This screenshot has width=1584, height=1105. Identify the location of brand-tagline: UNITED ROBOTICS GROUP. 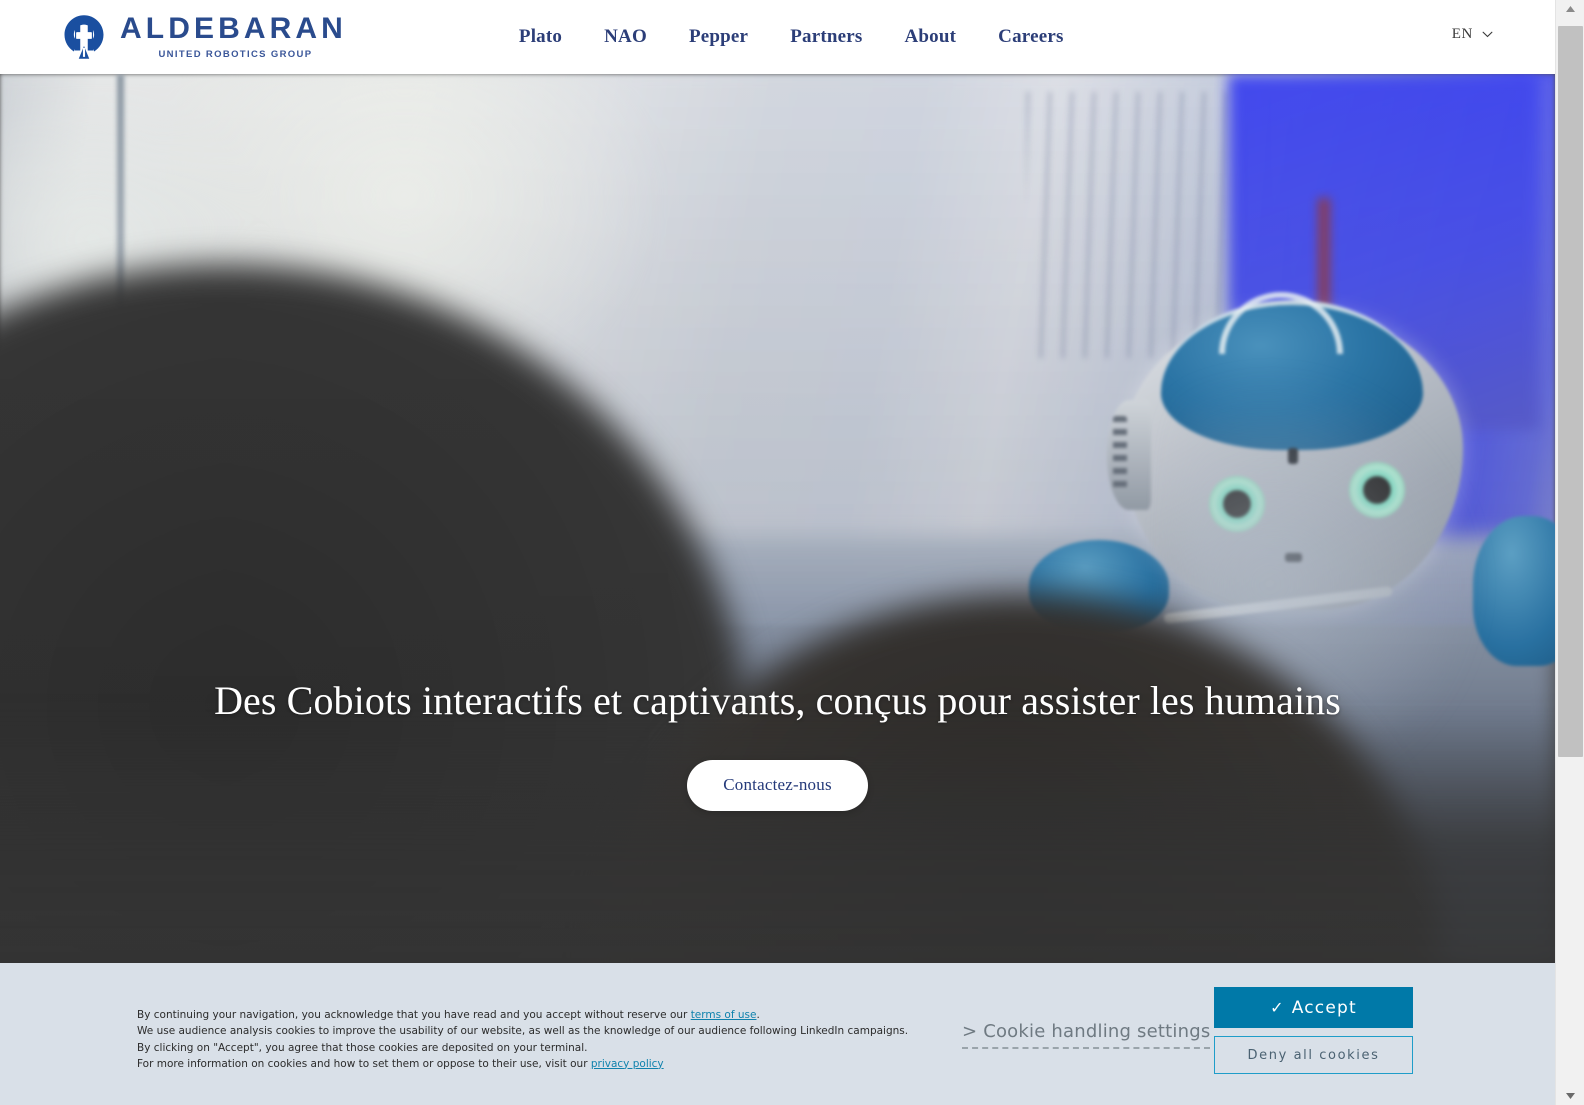
(235, 55).